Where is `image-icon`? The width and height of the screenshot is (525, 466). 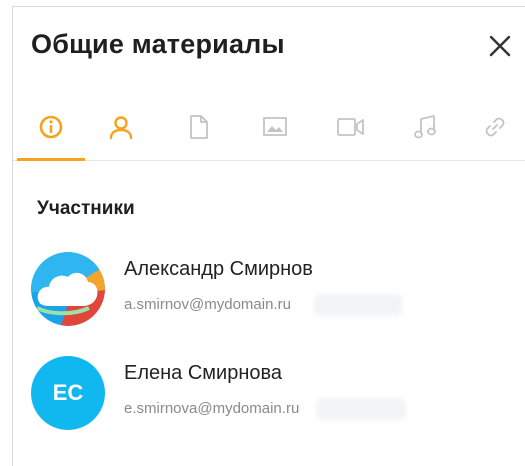
image-icon is located at coordinates (275, 126).